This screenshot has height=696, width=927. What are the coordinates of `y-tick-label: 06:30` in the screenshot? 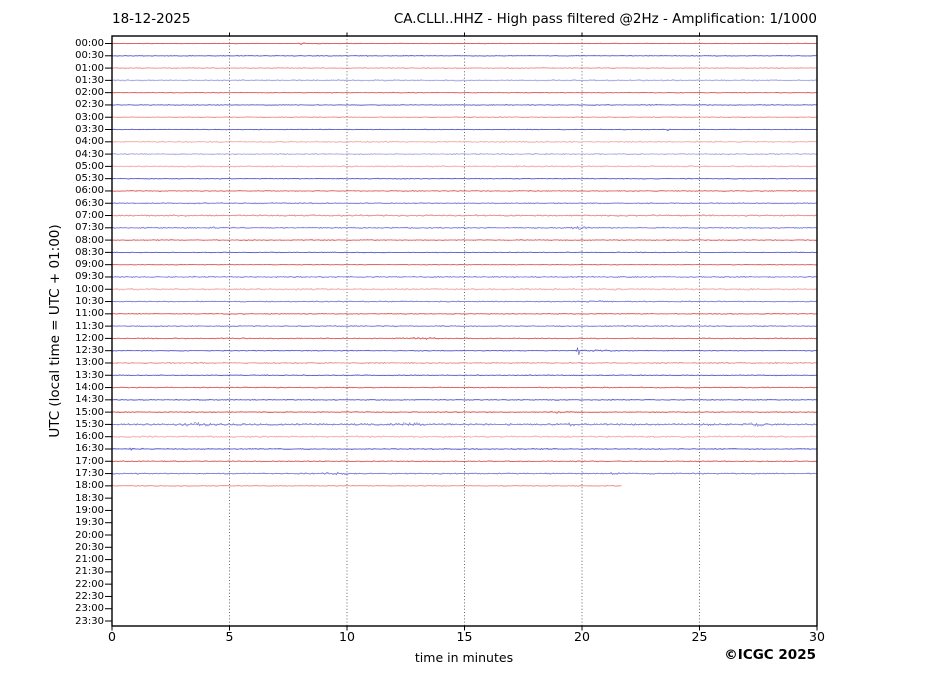 It's located at (89, 203).